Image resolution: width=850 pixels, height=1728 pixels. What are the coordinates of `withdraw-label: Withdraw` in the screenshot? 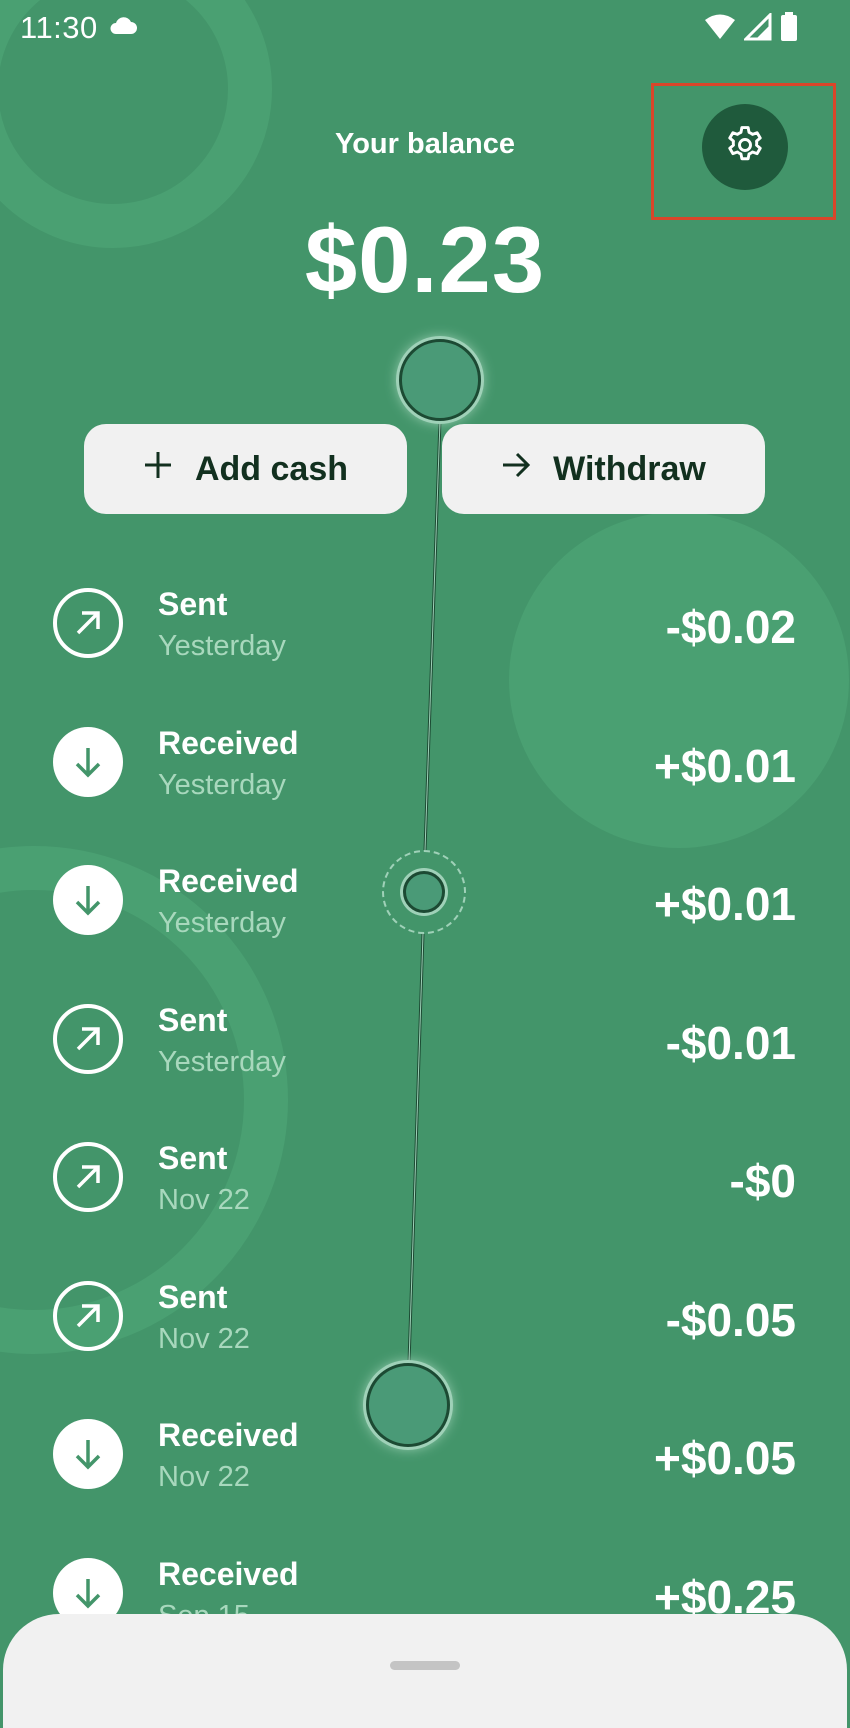 It's located at (629, 468).